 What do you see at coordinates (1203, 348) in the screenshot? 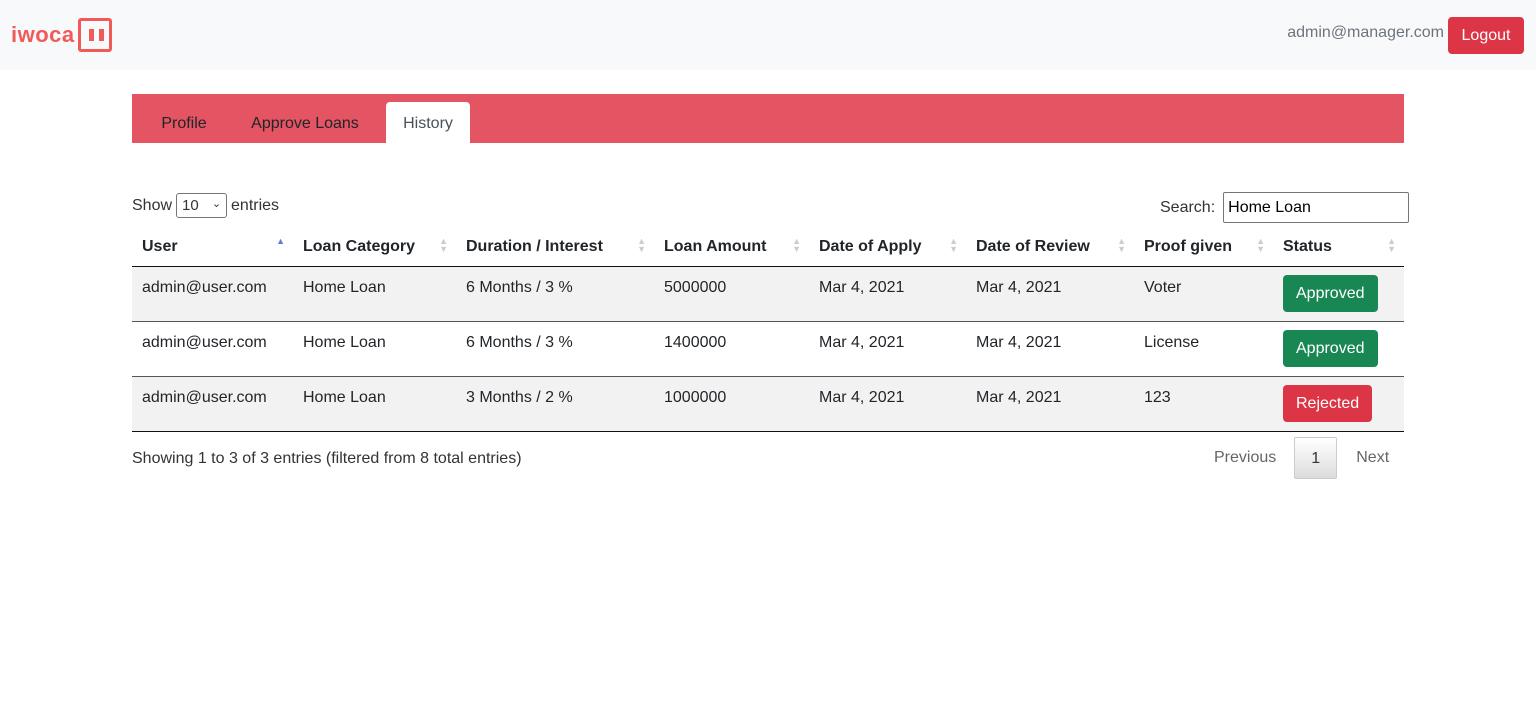
I see `cell-proof: License` at bounding box center [1203, 348].